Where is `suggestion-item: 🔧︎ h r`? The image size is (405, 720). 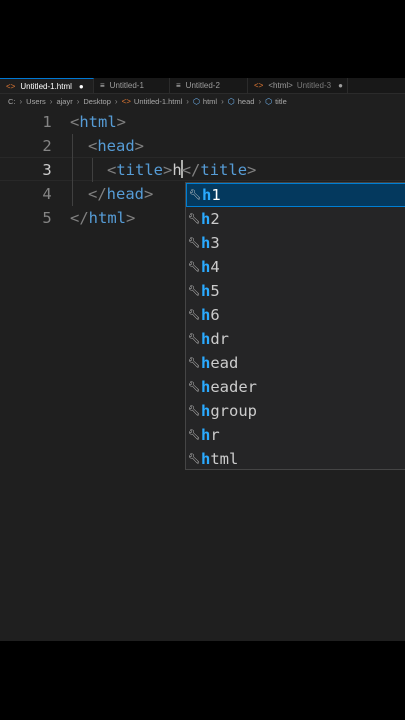 suggestion-item: 🔧︎ h r is located at coordinates (295, 435).